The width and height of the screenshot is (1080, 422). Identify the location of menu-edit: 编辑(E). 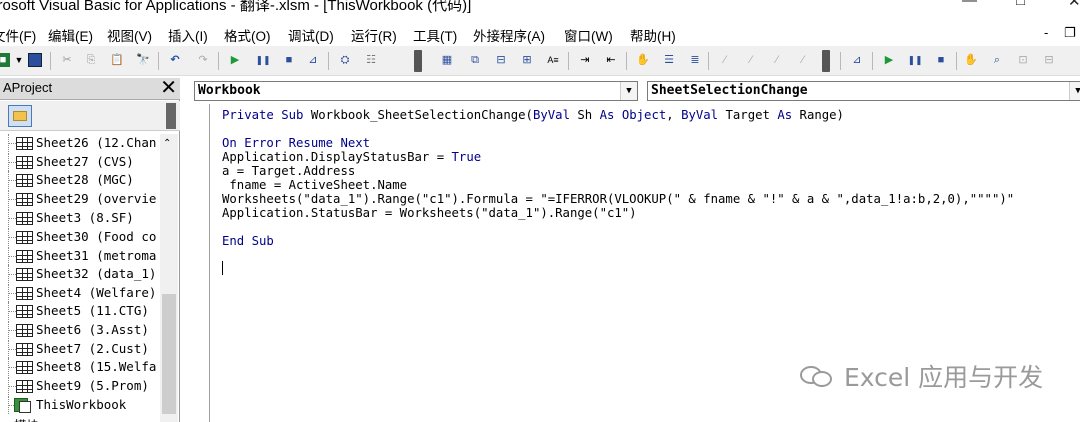
(70, 35).